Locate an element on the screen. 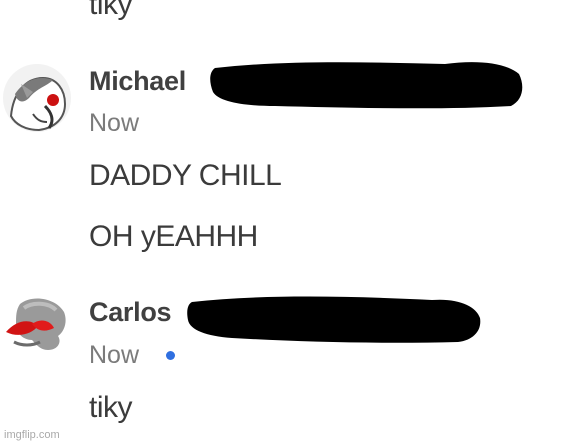 The width and height of the screenshot is (561, 445). message-text-previous: tiky is located at coordinates (111, 10).